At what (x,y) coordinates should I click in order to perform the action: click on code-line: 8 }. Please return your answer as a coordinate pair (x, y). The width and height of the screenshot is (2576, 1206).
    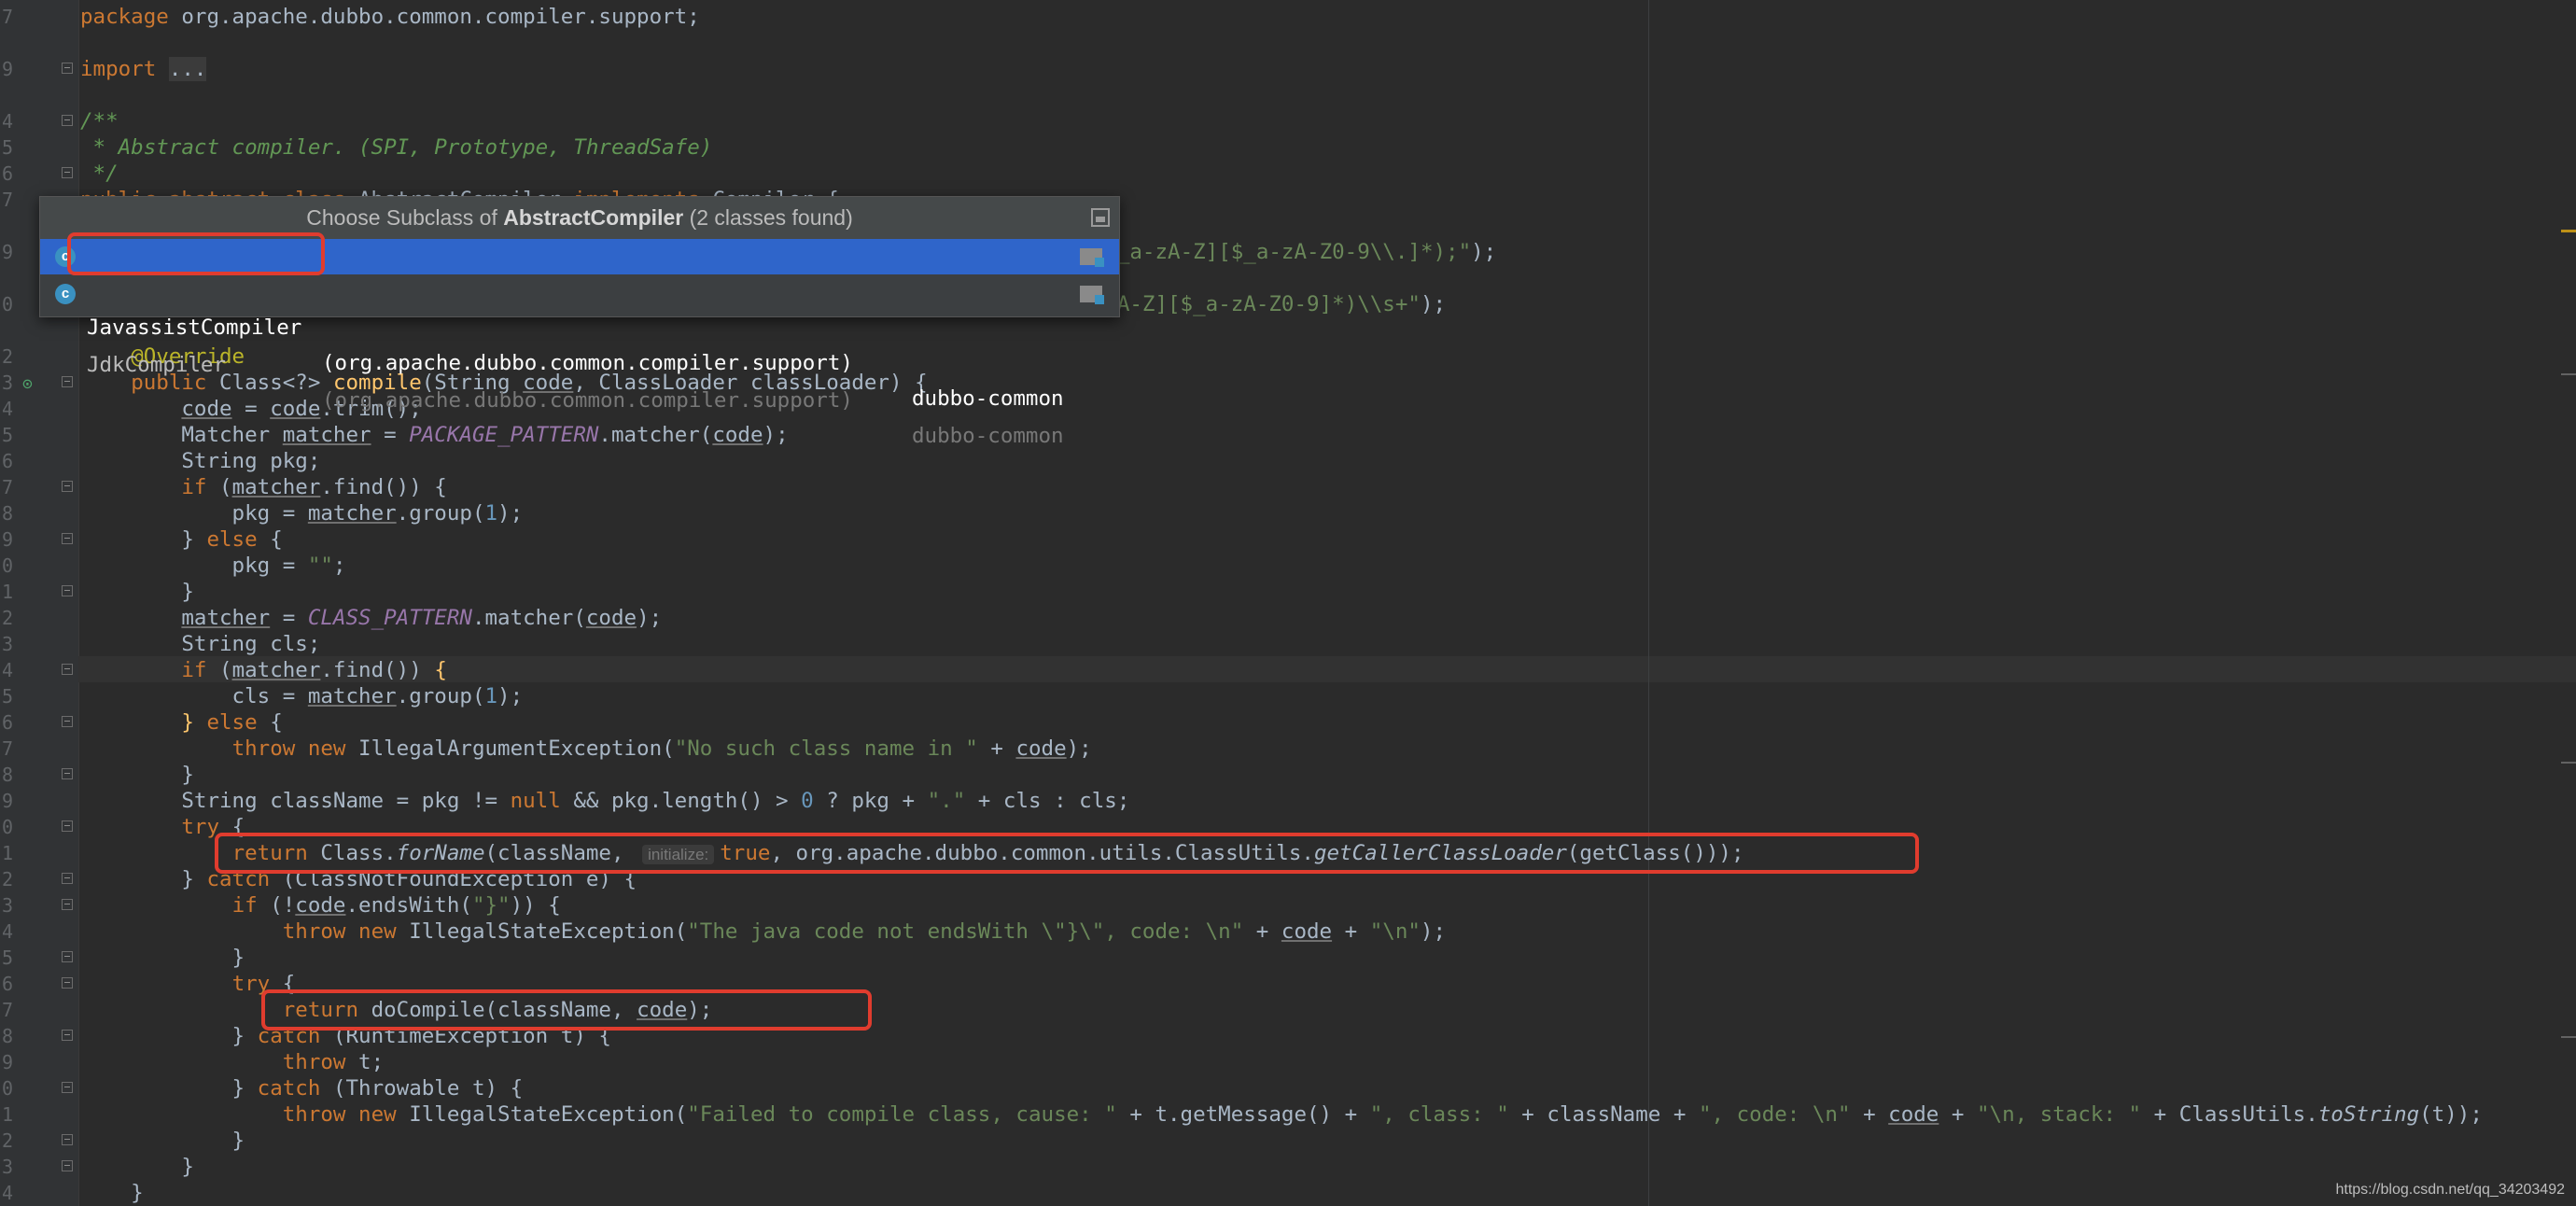
    Looking at the image, I should click on (97, 775).